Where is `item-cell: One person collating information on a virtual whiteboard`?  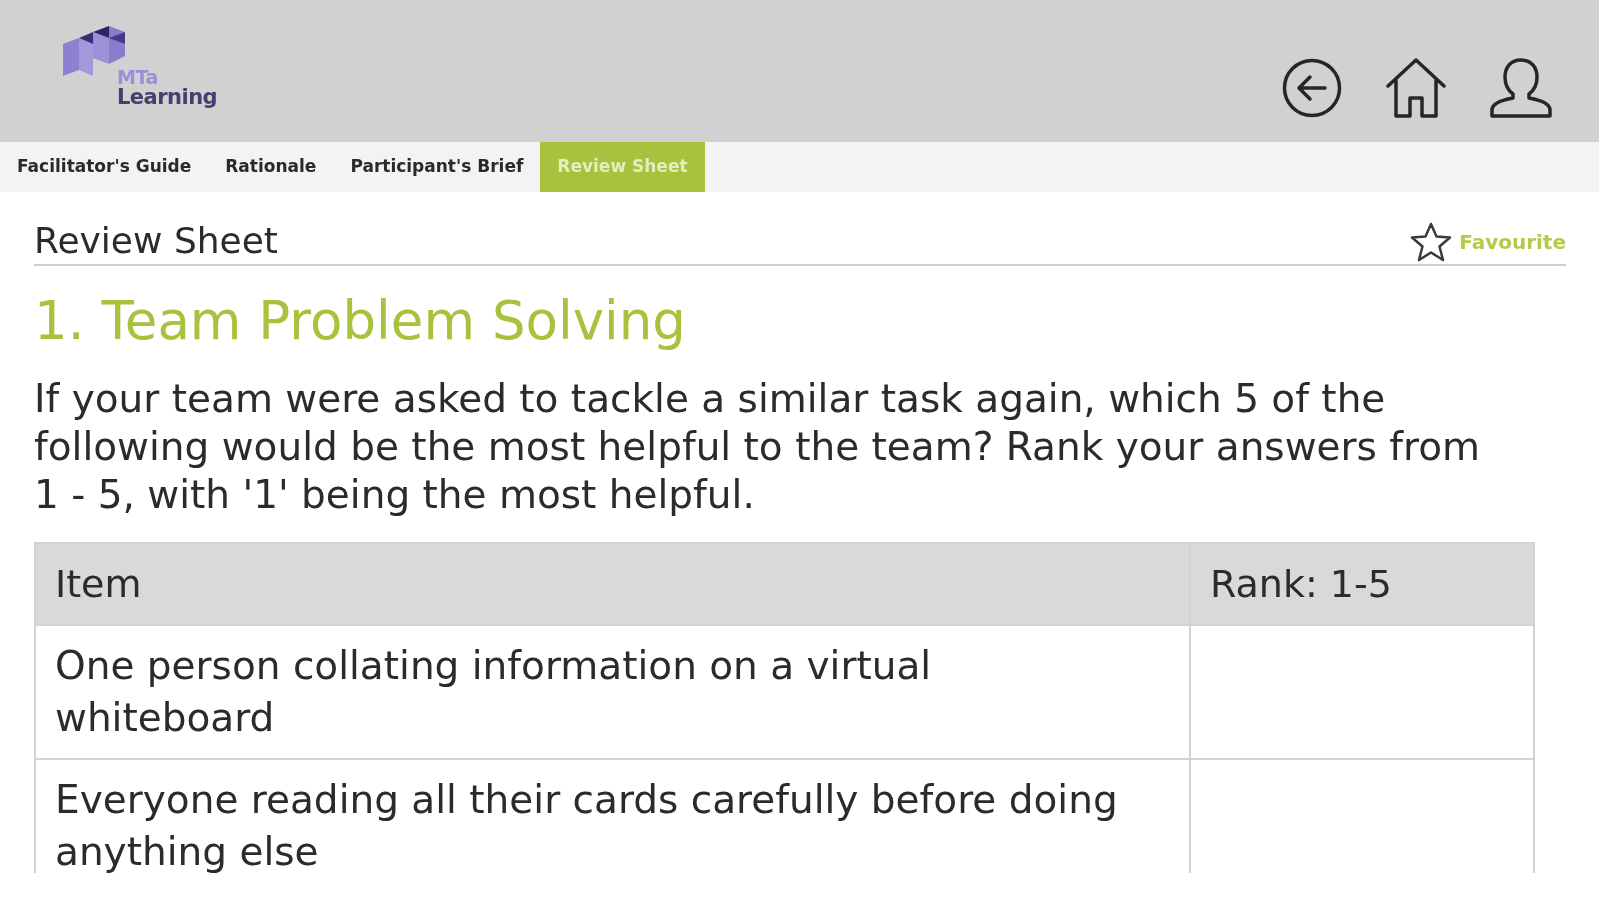 item-cell: One person collating information on a virtual whiteboard is located at coordinates (612, 692).